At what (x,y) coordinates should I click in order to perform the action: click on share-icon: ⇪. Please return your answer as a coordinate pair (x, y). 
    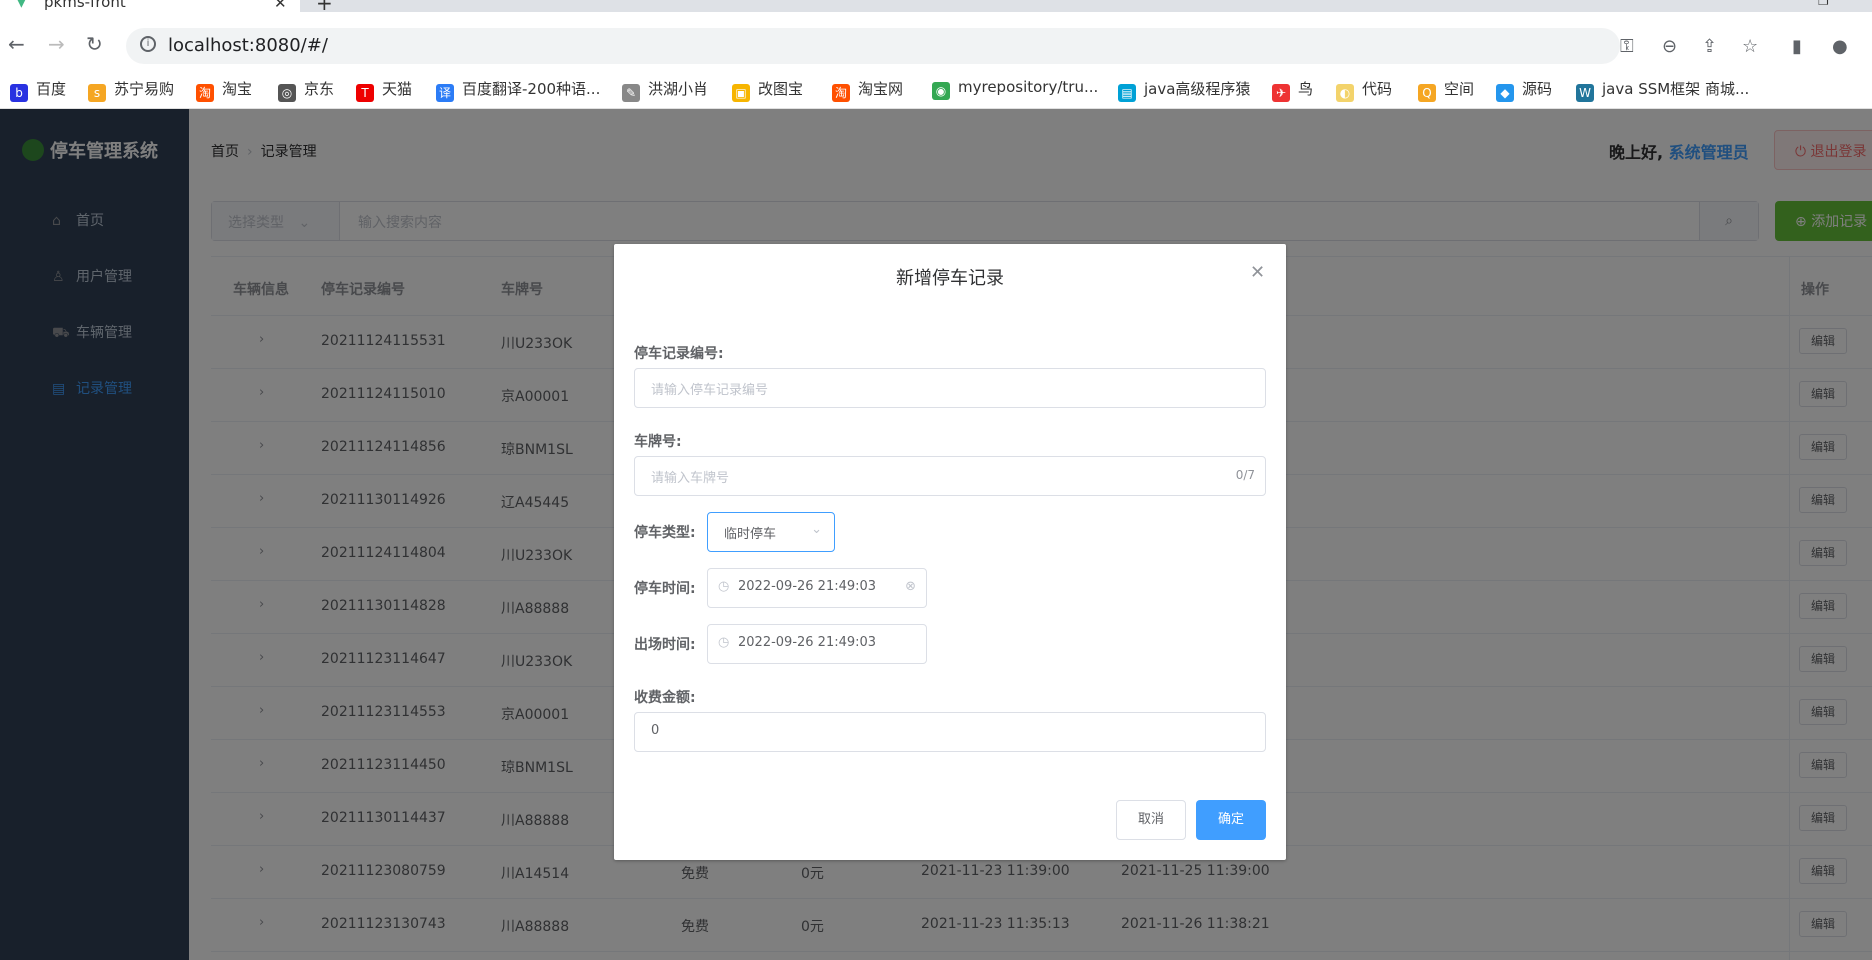
    Looking at the image, I should click on (1709, 46).